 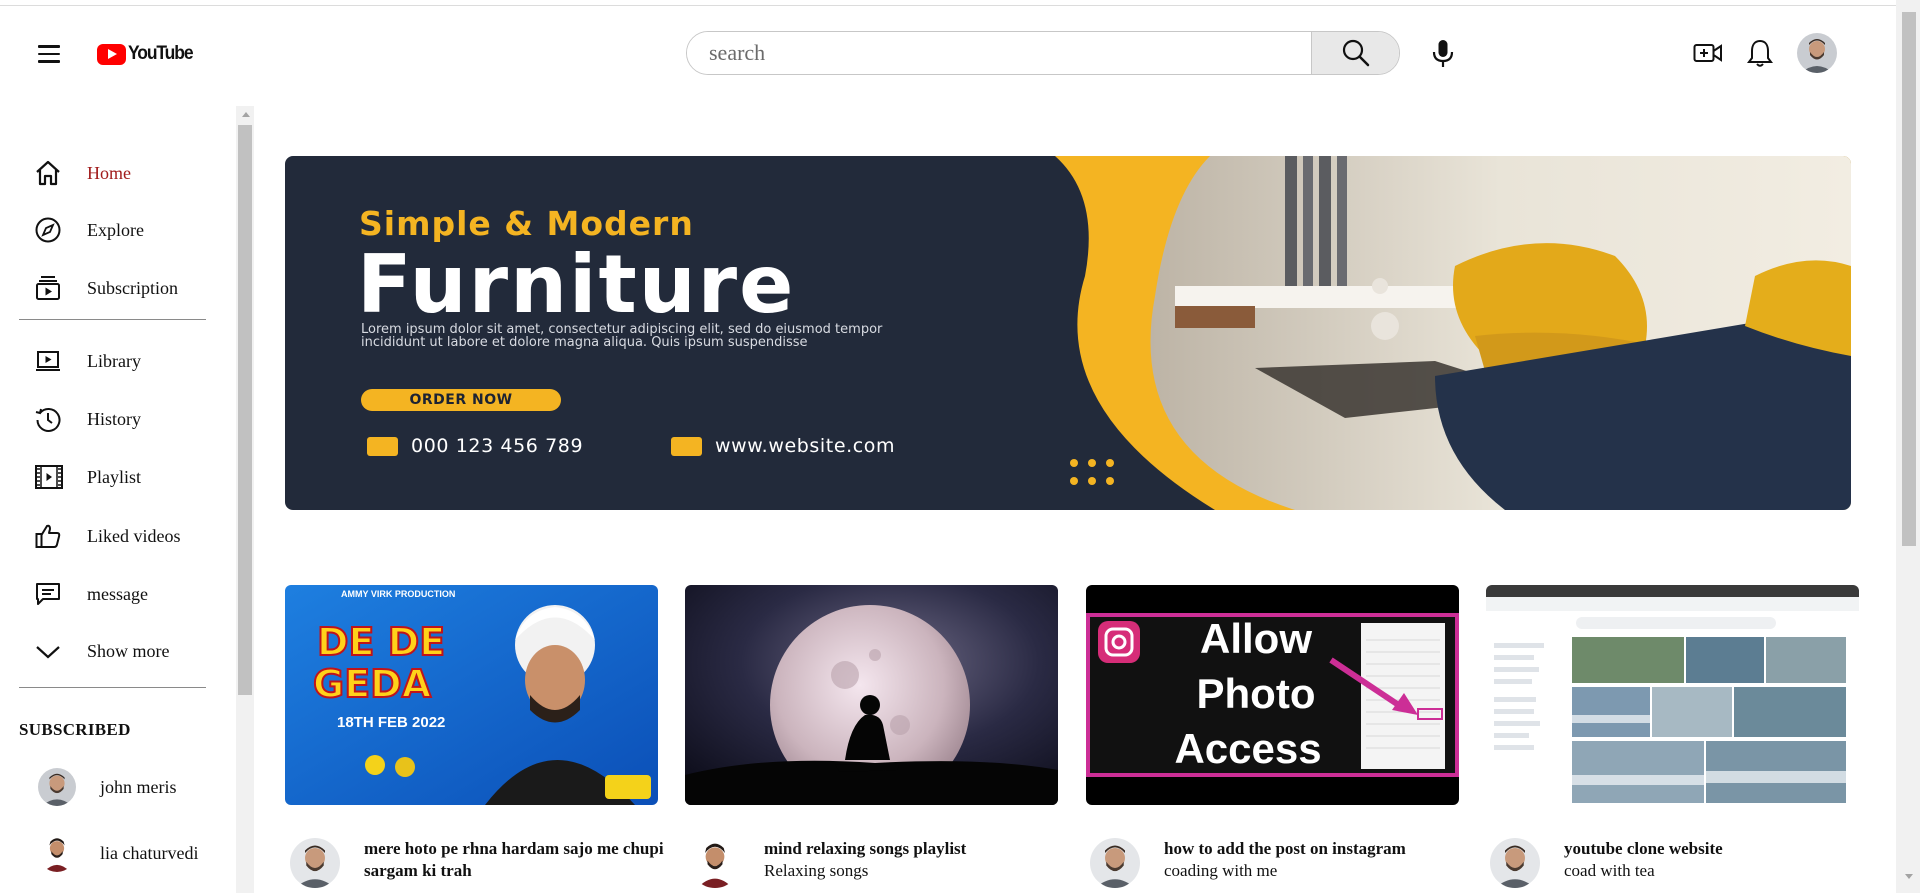 What do you see at coordinates (49, 54) in the screenshot?
I see `menu-icon` at bounding box center [49, 54].